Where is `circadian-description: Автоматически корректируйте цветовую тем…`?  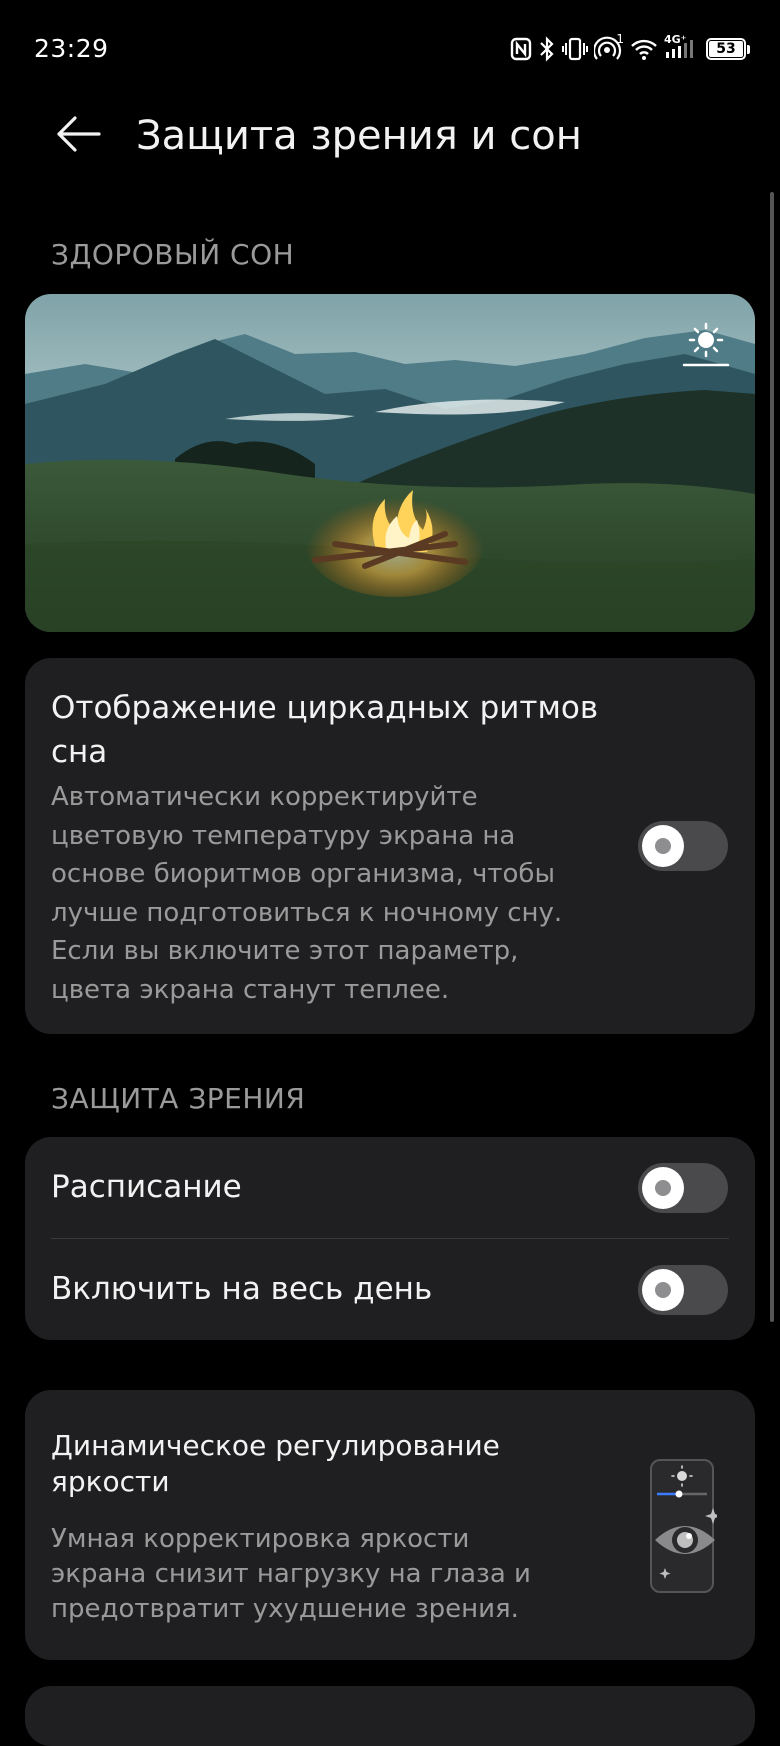 circadian-description: Автоматически корректируйте цветовую тем… is located at coordinates (307, 893).